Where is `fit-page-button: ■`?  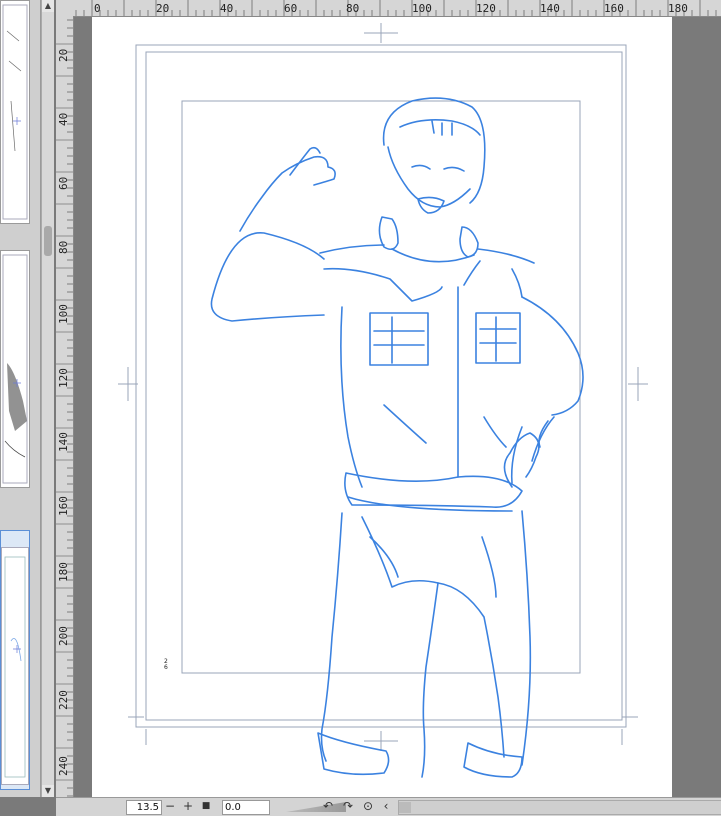 fit-page-button: ■ is located at coordinates (206, 806).